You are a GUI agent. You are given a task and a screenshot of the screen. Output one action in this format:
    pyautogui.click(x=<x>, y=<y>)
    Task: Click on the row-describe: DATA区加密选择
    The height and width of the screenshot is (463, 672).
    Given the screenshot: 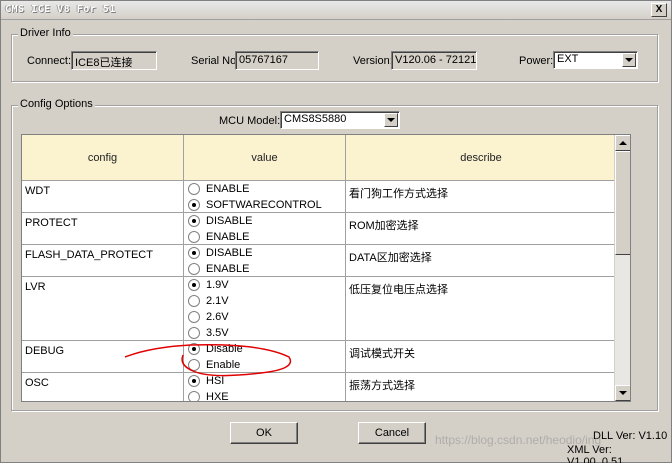 What is the action you would take?
    pyautogui.click(x=390, y=258)
    